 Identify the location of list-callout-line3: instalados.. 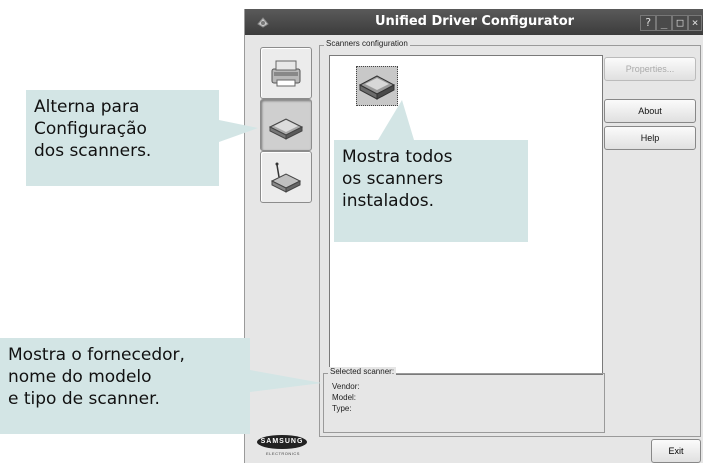
(388, 201).